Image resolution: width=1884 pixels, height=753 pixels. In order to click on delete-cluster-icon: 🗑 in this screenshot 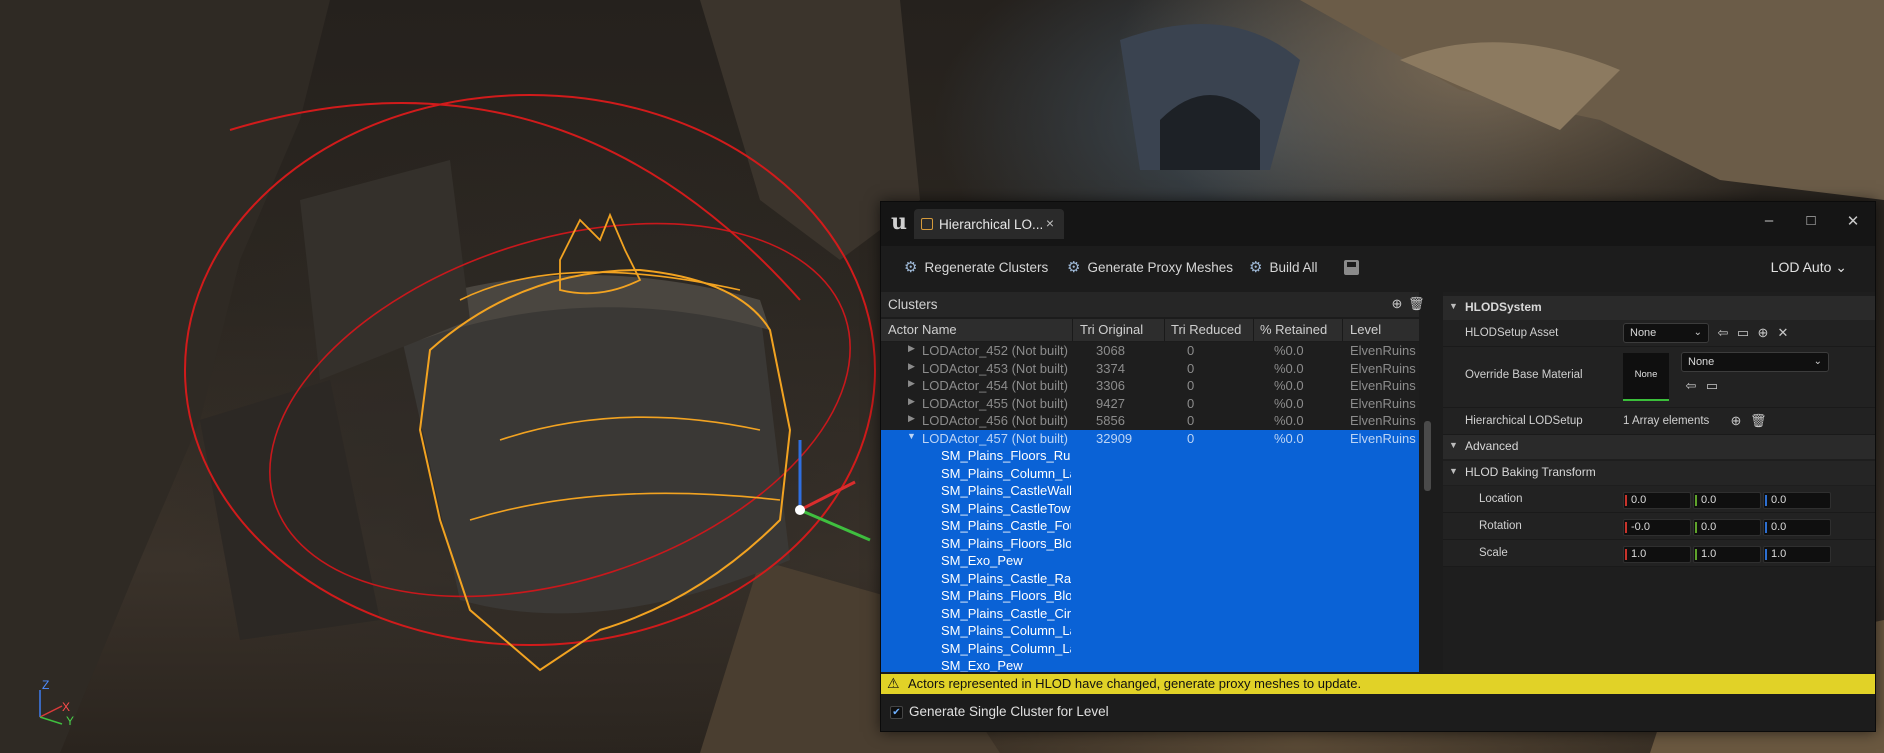, I will do `click(1416, 304)`.